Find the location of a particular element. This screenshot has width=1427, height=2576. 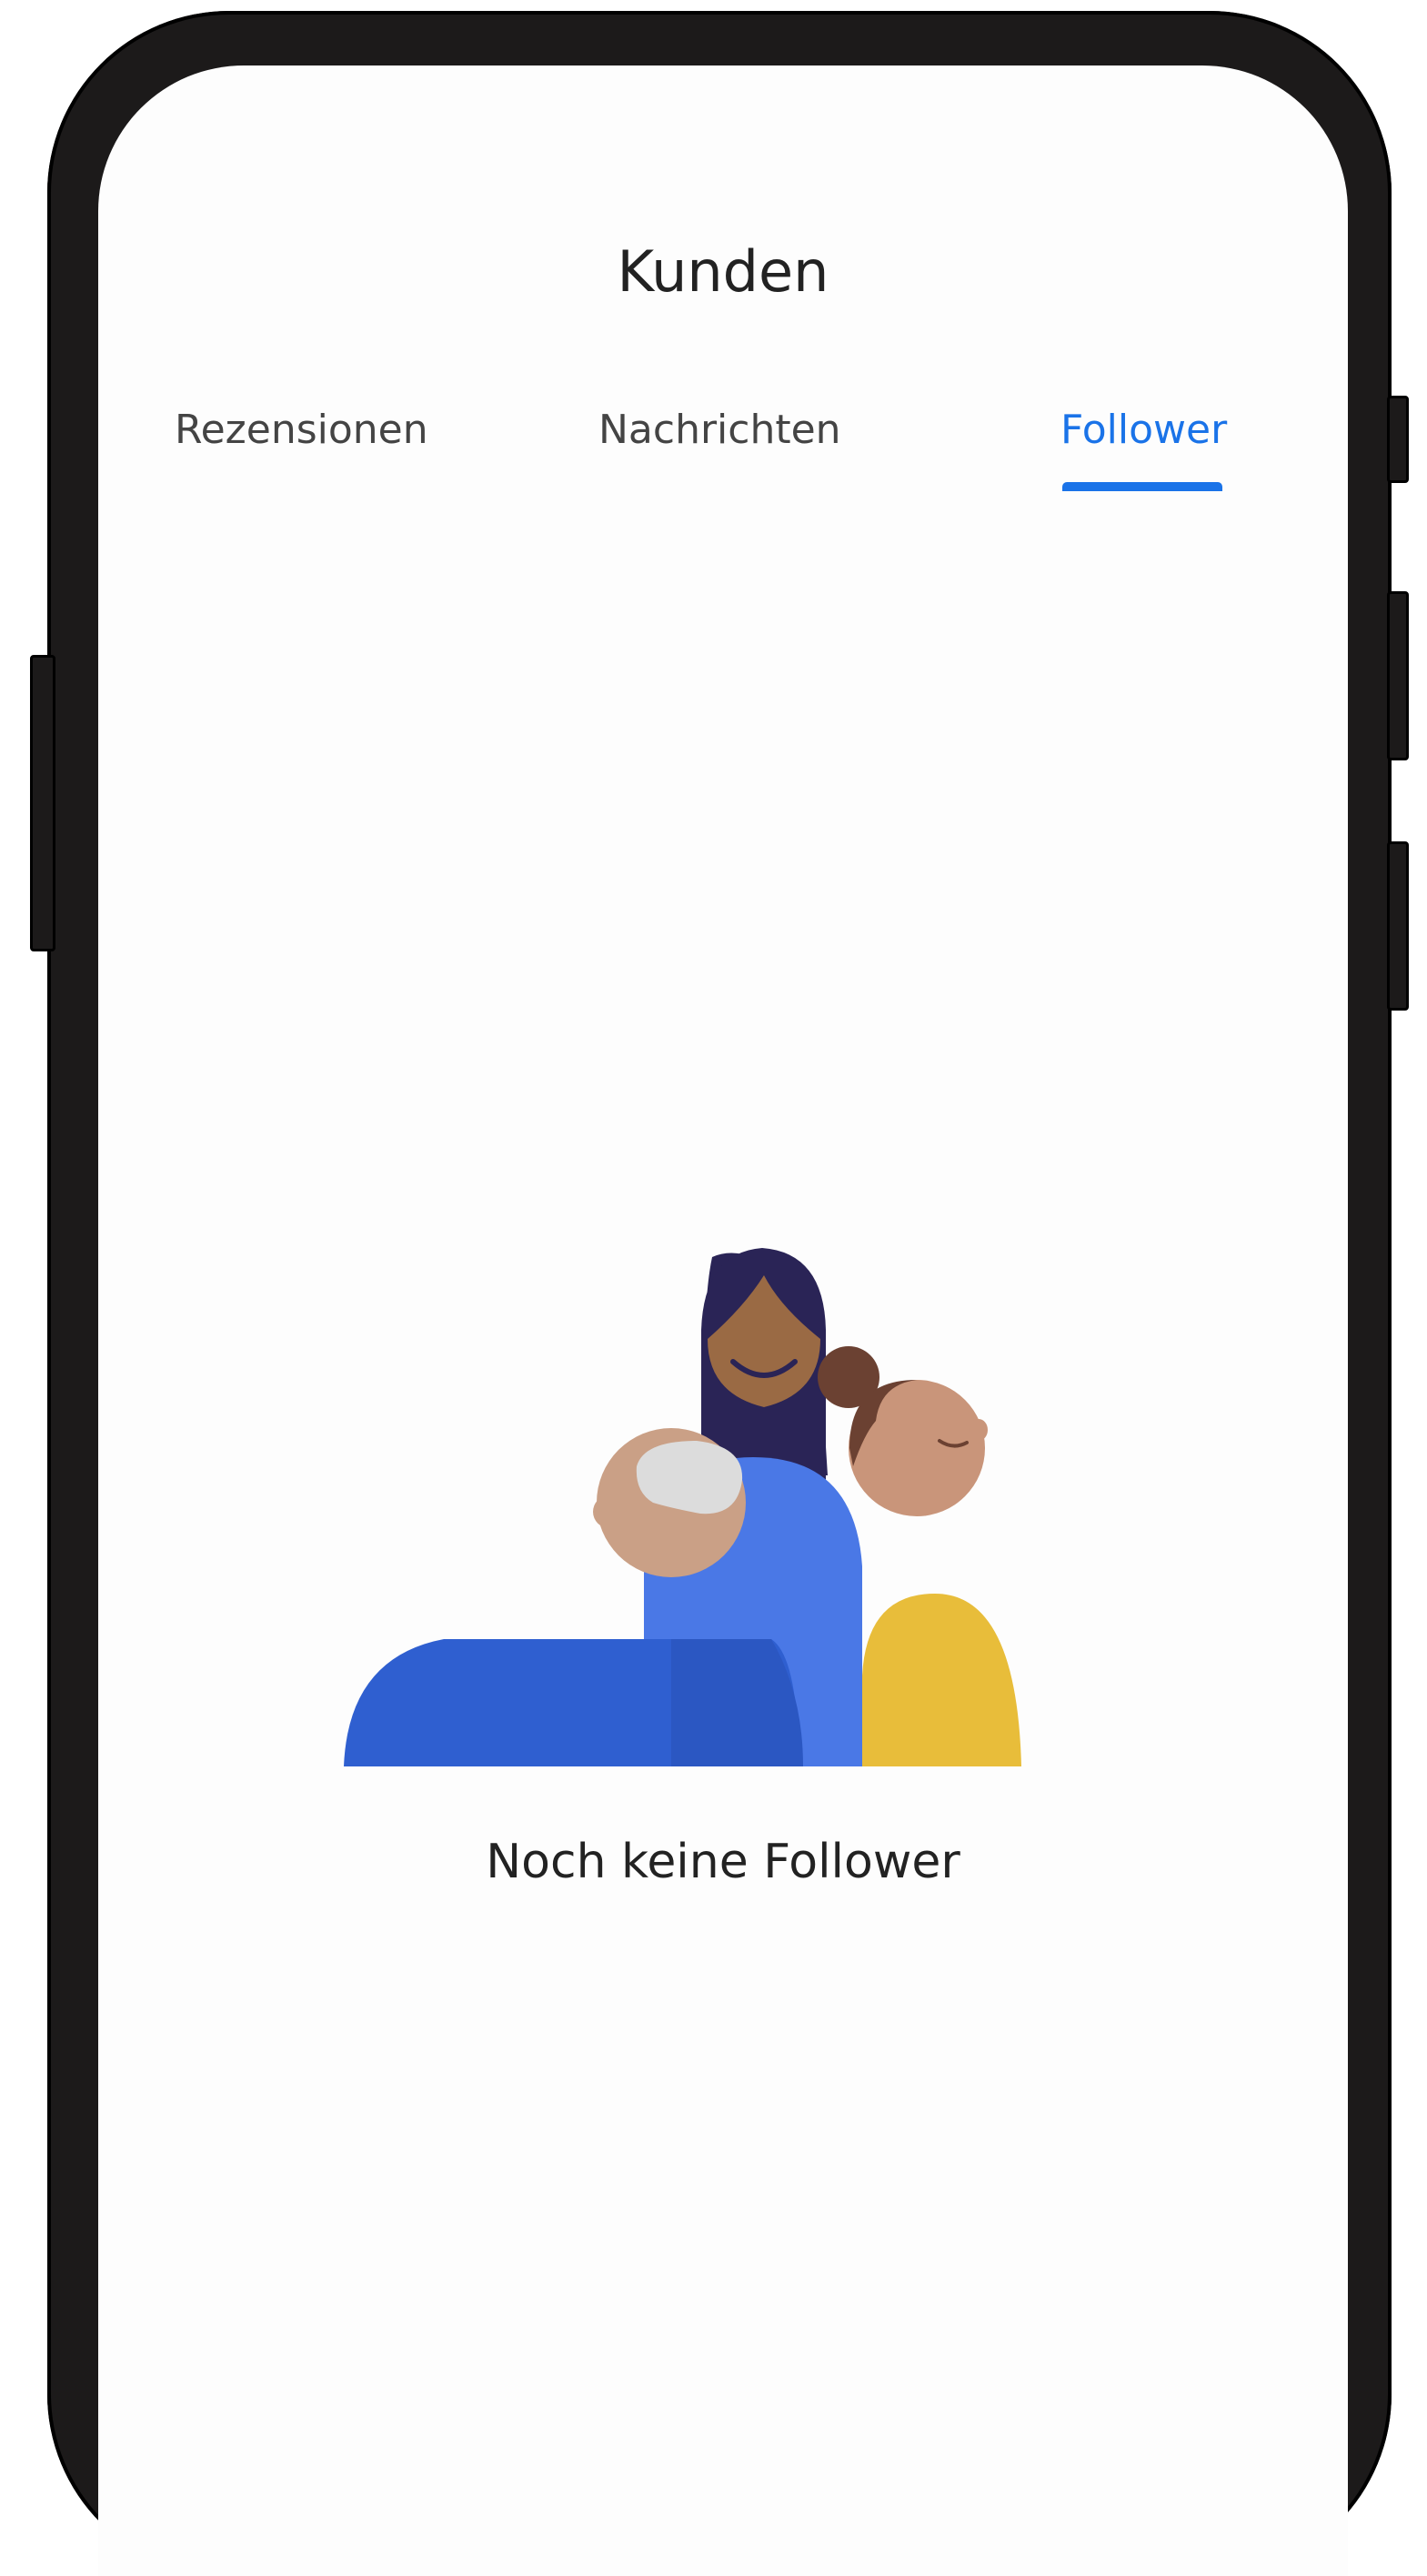

empty-state-message: Noch keine Follower is located at coordinates (723, 1862).